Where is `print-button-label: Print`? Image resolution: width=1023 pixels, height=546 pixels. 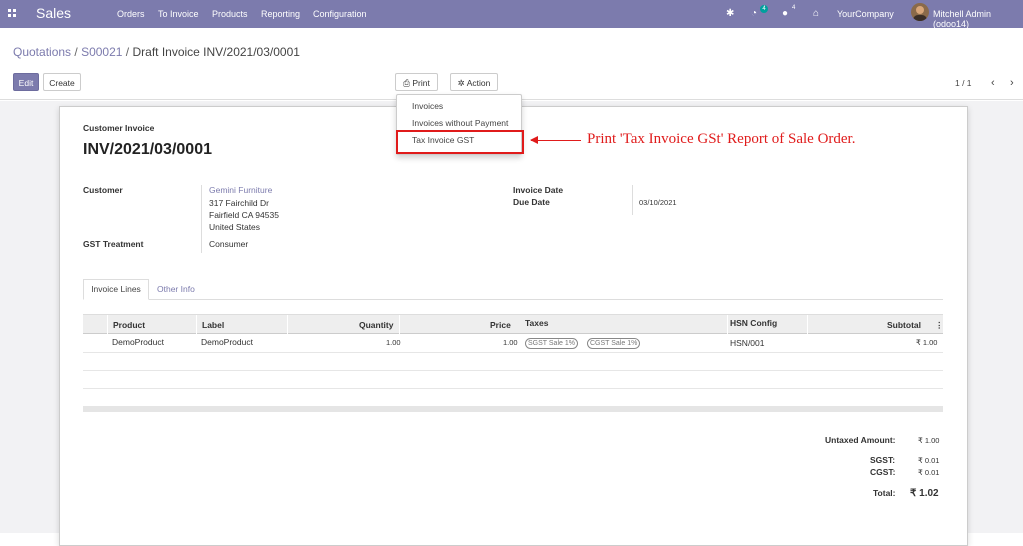 print-button-label: Print is located at coordinates (421, 83).